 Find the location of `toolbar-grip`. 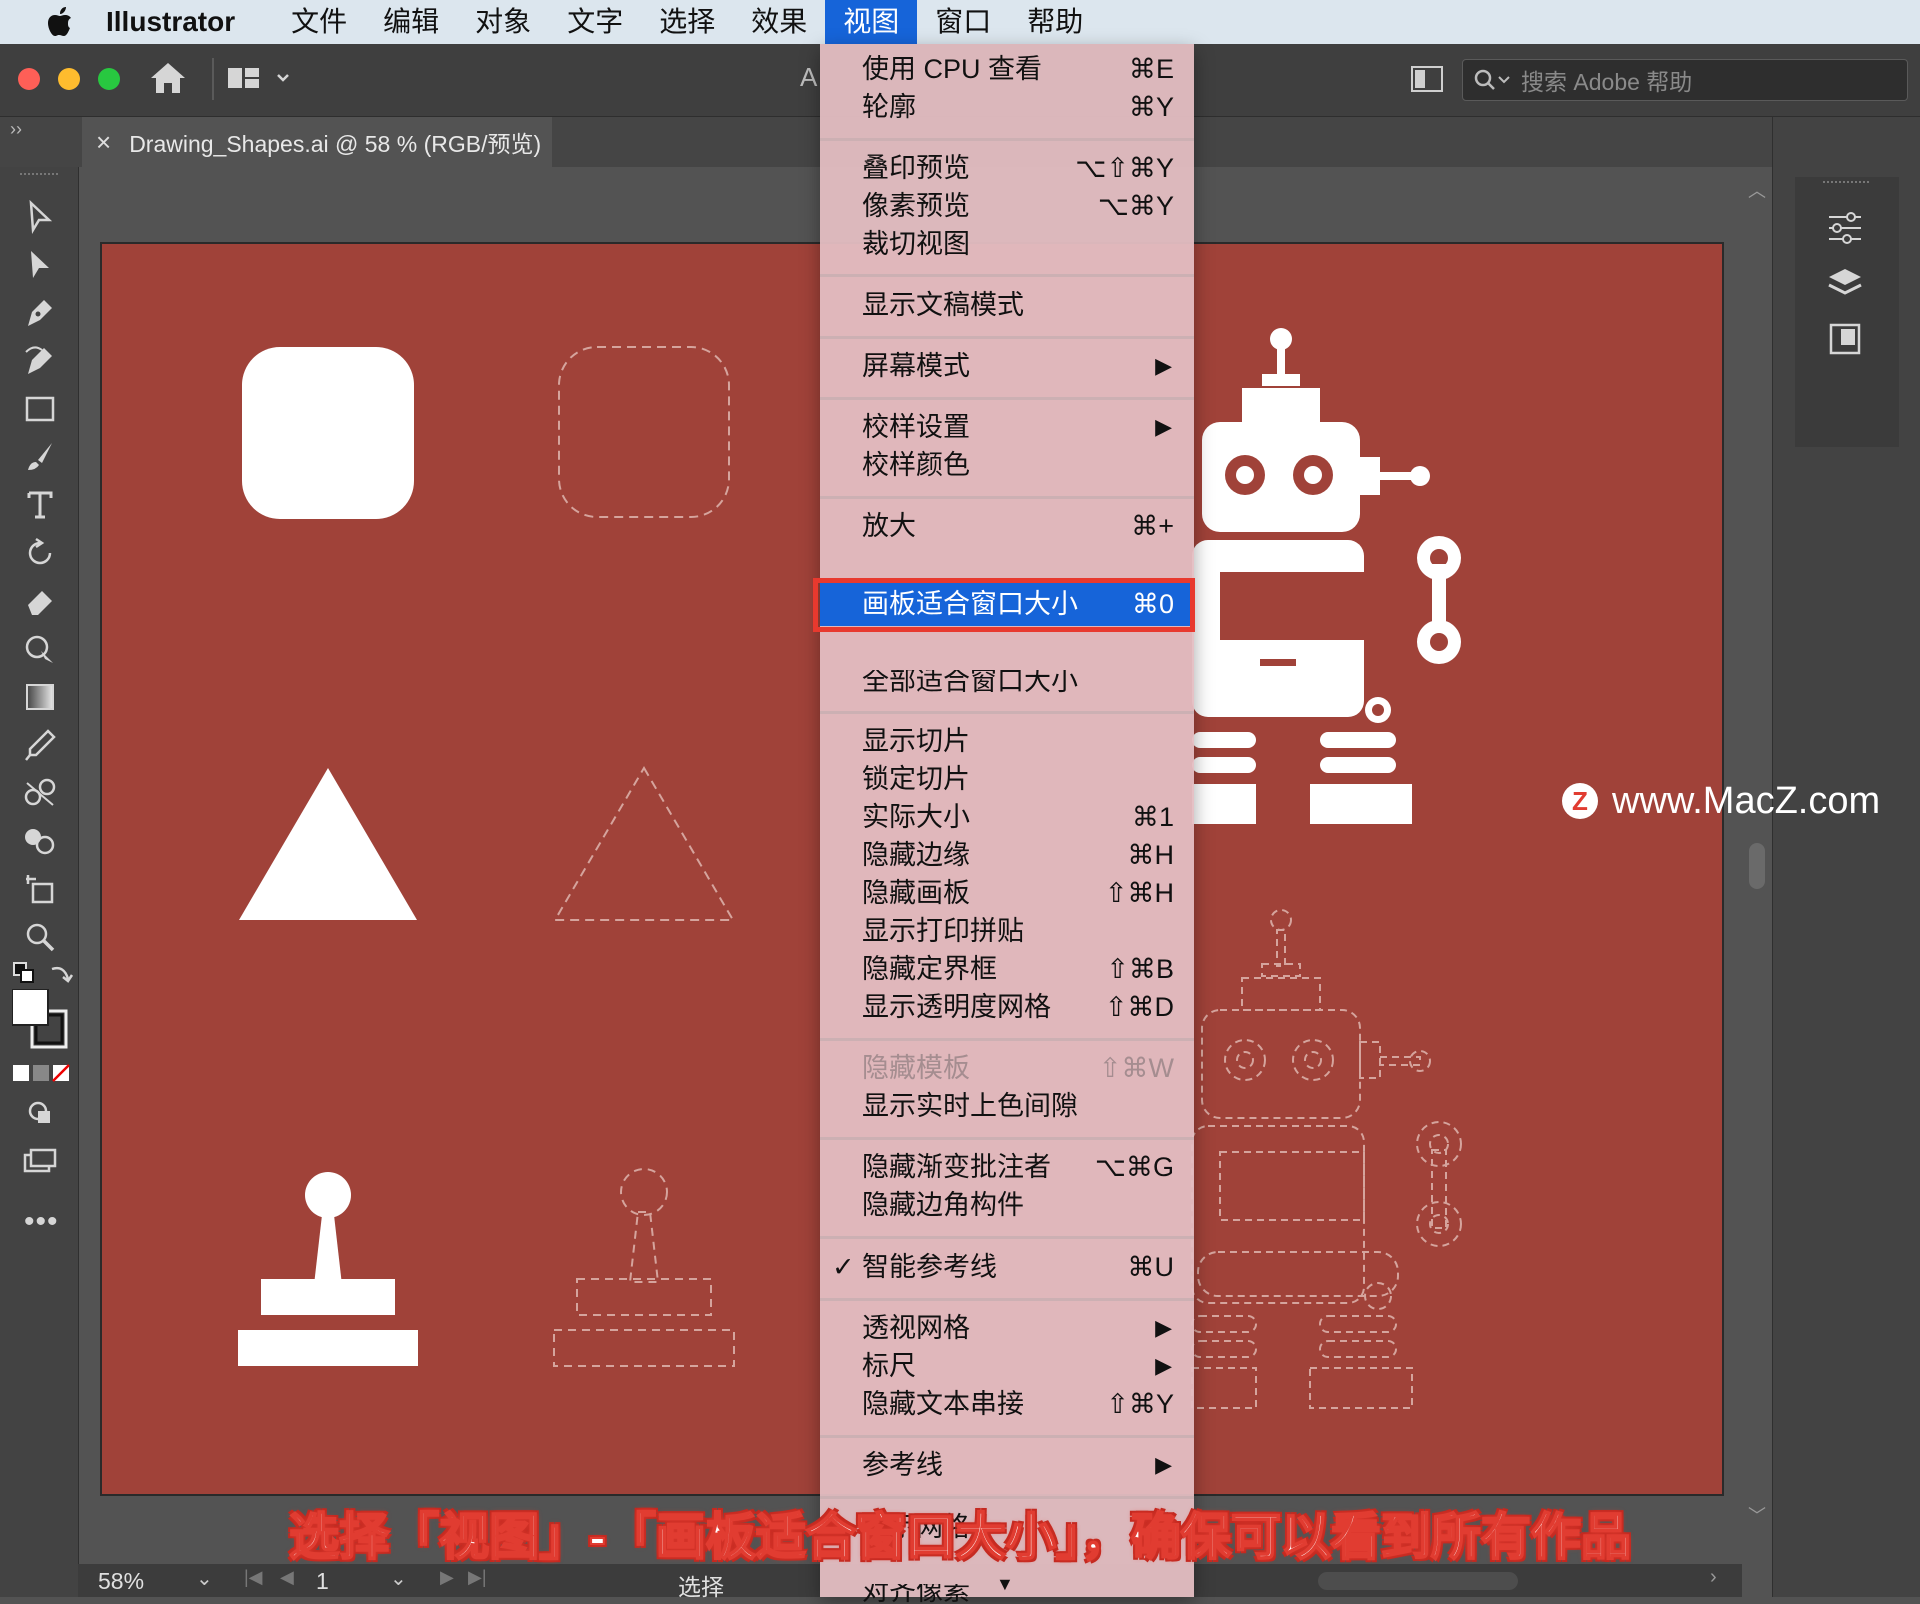

toolbar-grip is located at coordinates (39, 176).